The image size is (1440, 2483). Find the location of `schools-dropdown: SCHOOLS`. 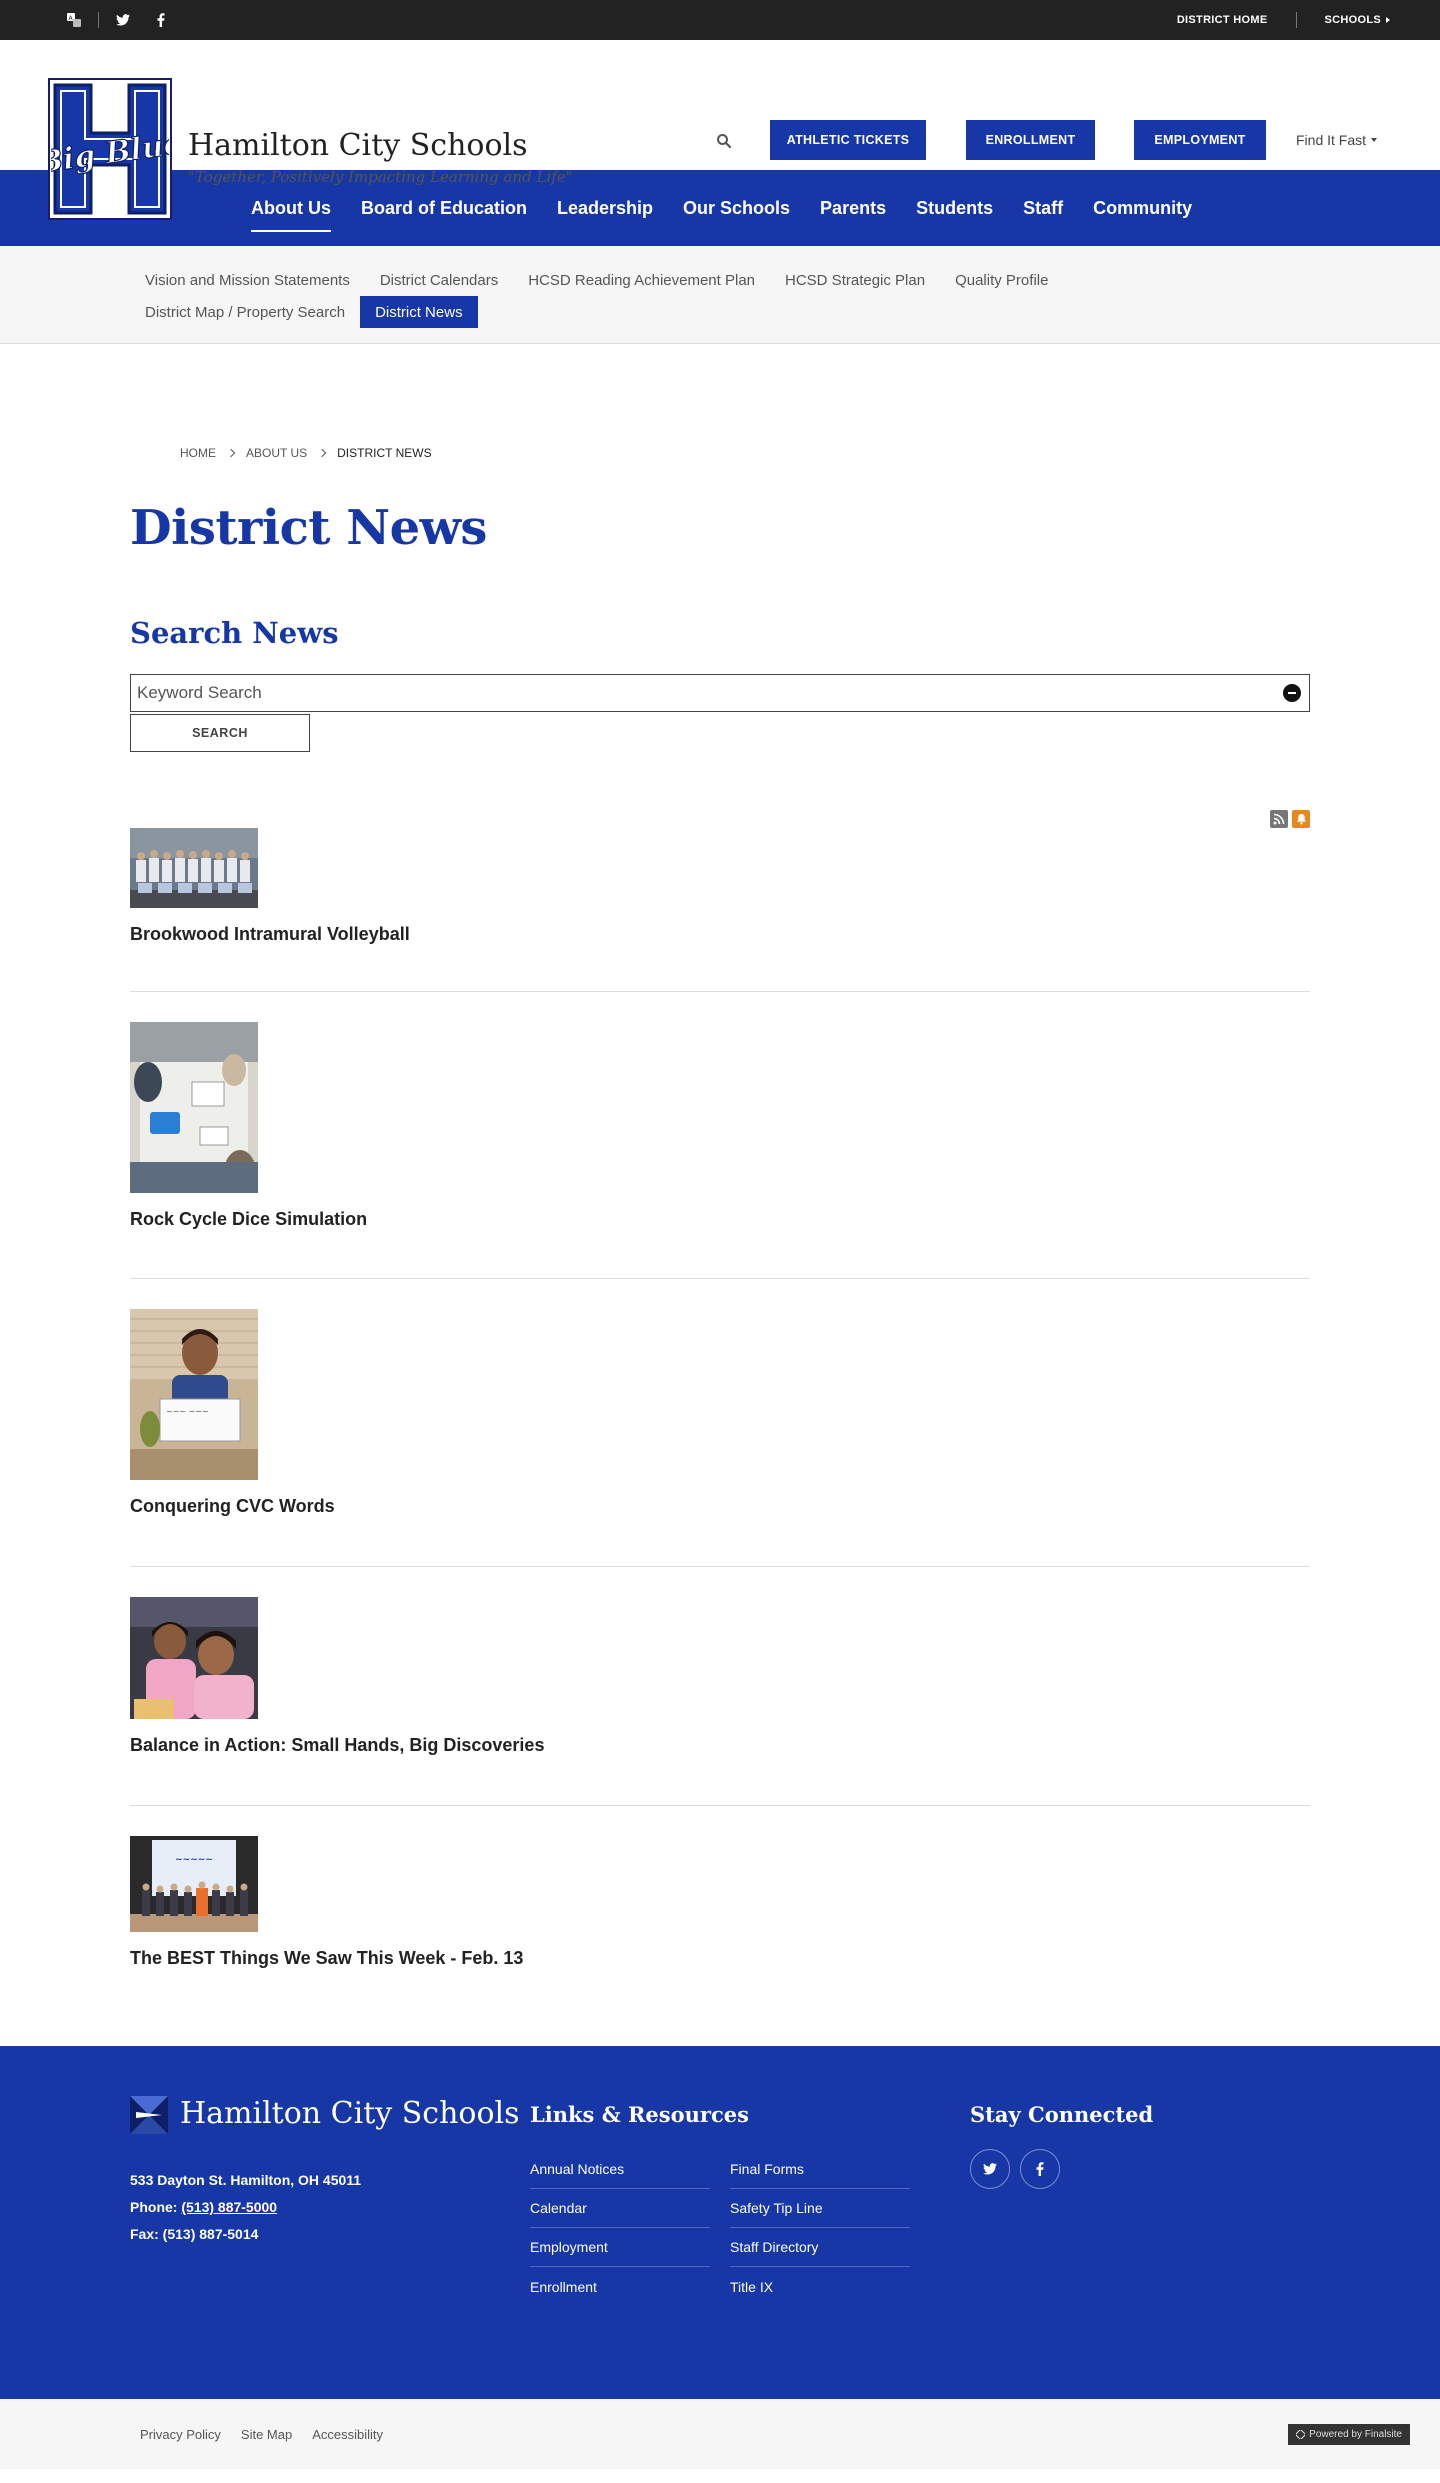

schools-dropdown: SCHOOLS is located at coordinates (1357, 20).